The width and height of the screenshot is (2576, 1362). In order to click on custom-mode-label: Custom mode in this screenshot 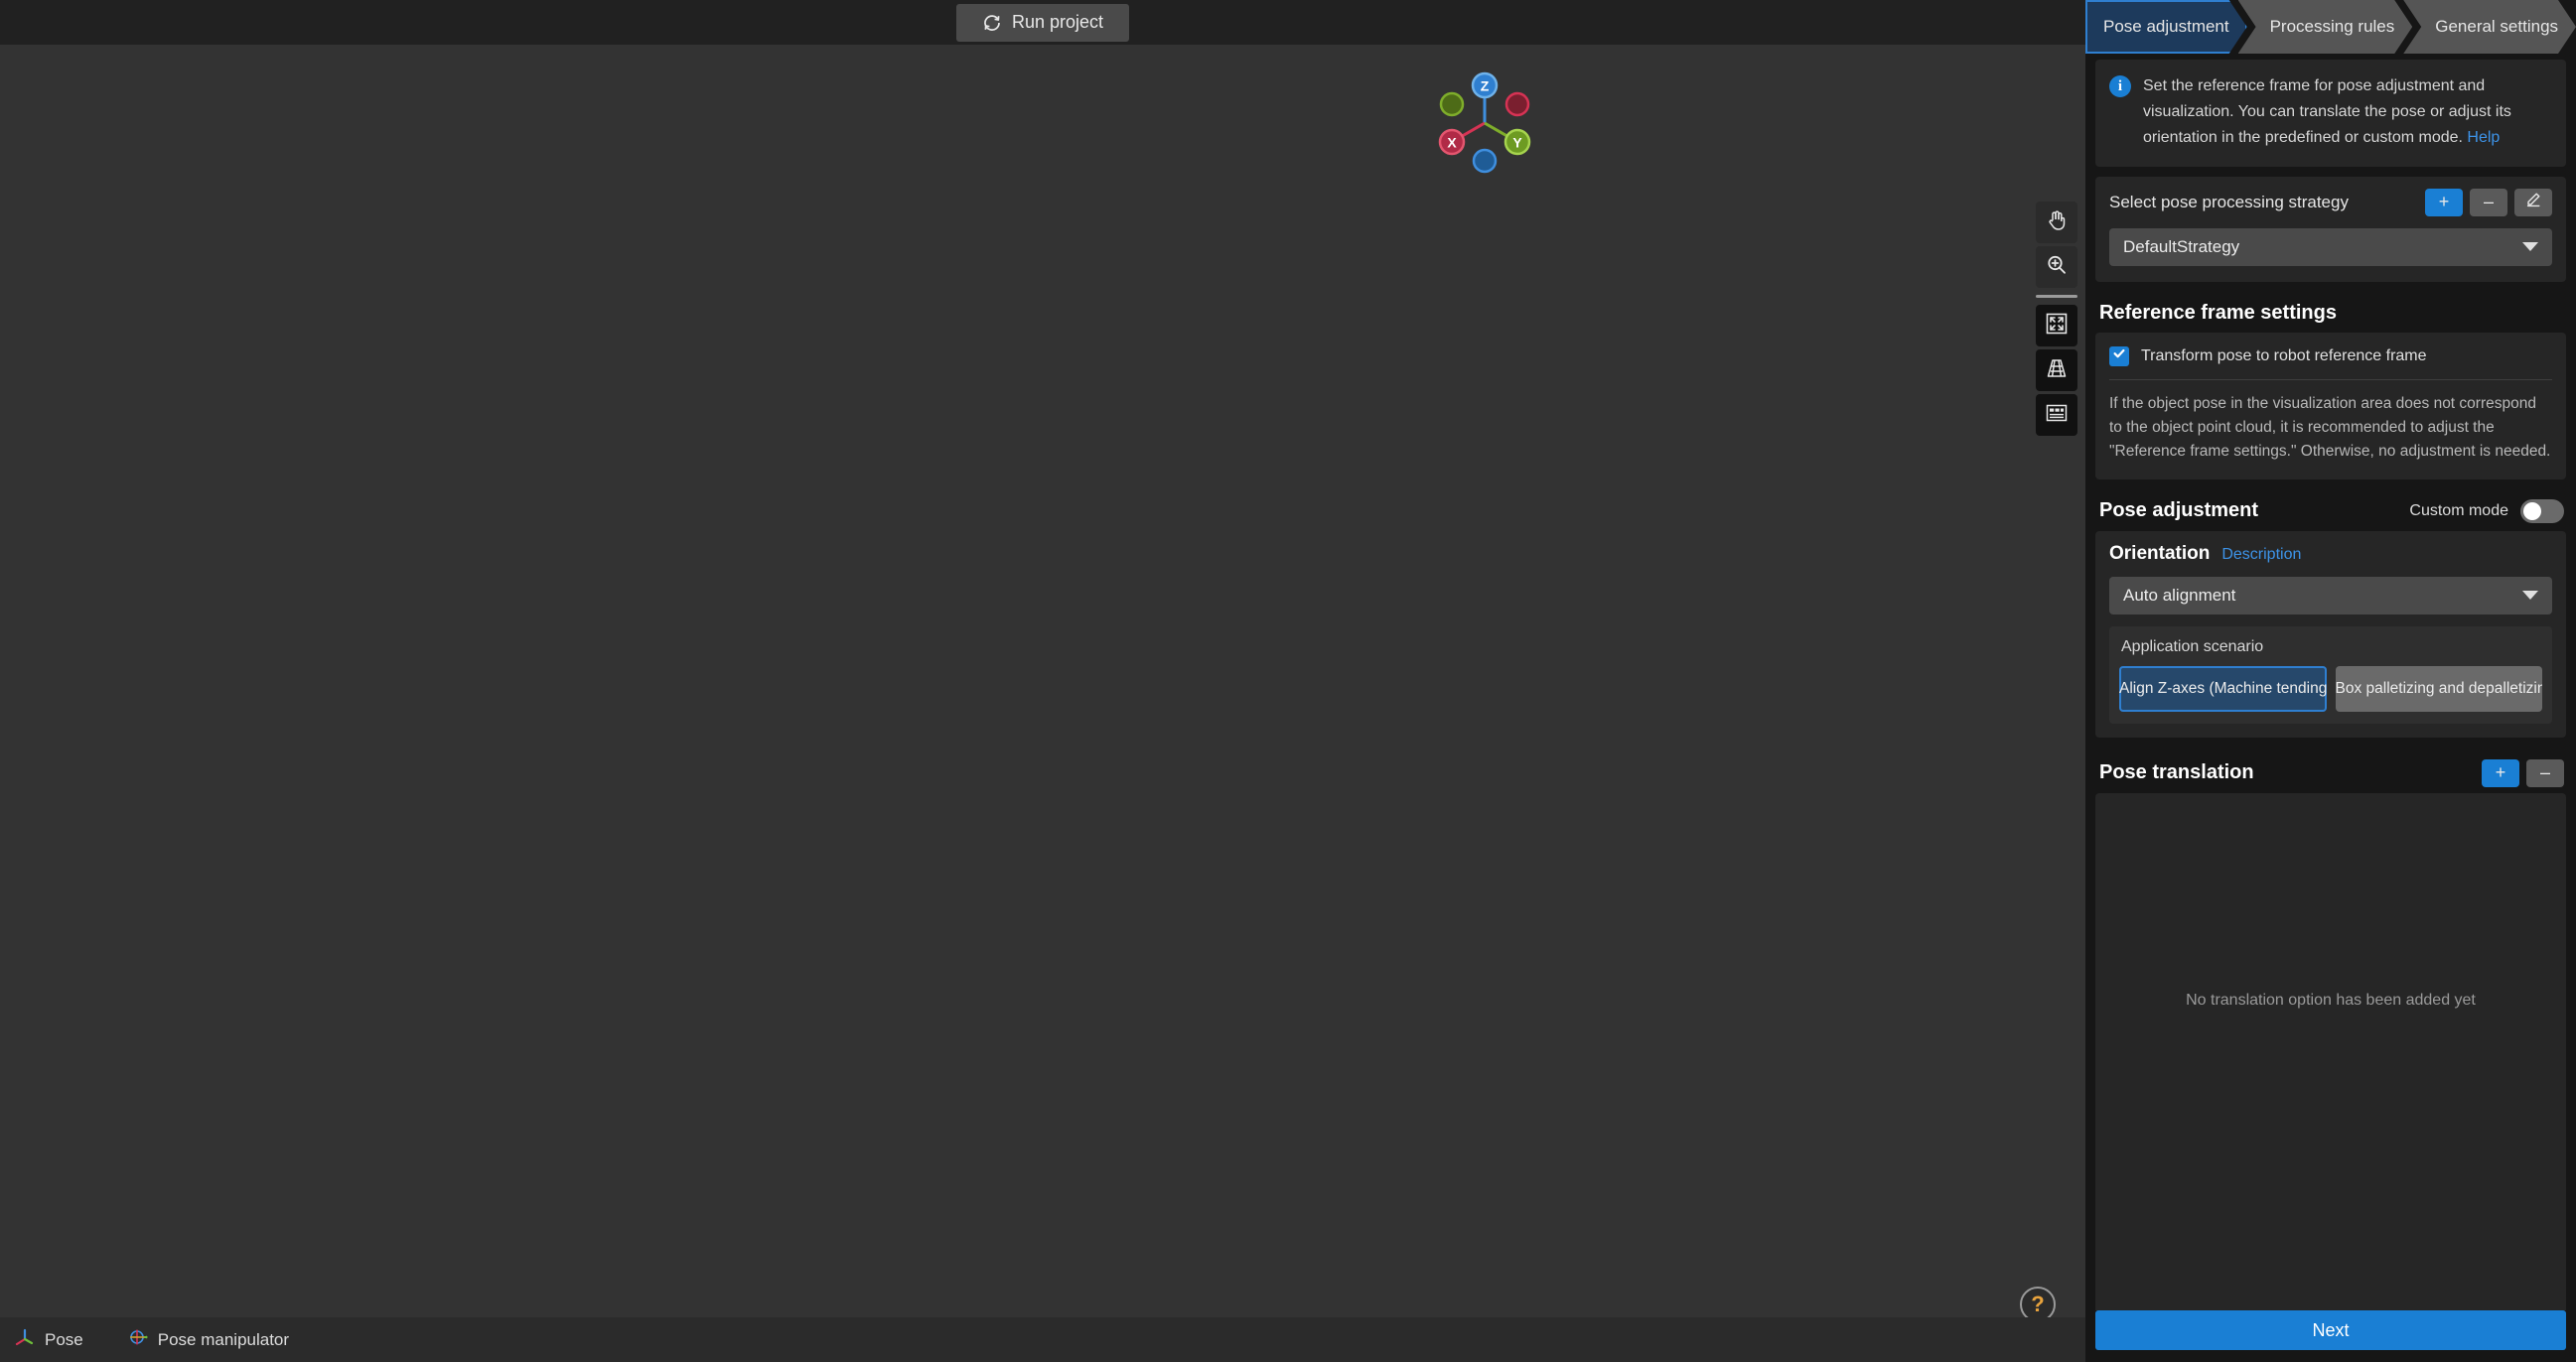, I will do `click(2458, 510)`.